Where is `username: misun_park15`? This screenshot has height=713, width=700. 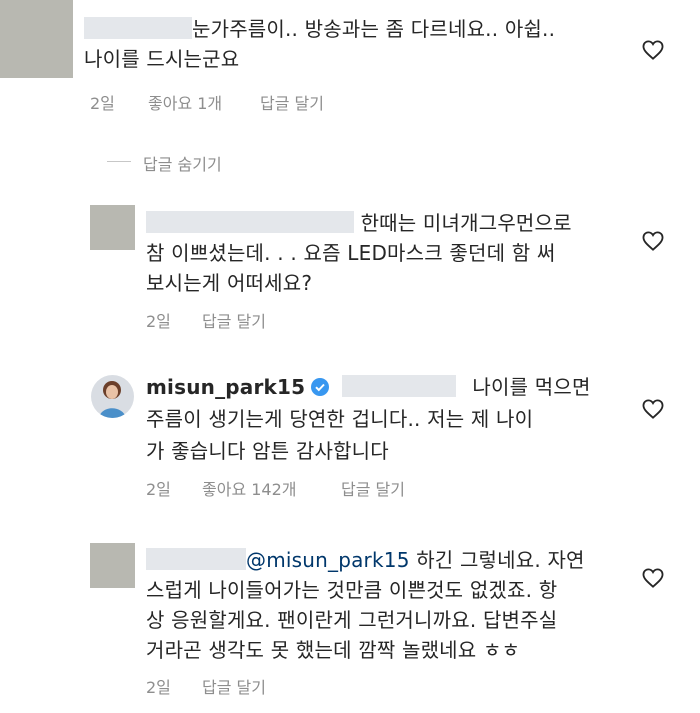 username: misun_park15 is located at coordinates (225, 387).